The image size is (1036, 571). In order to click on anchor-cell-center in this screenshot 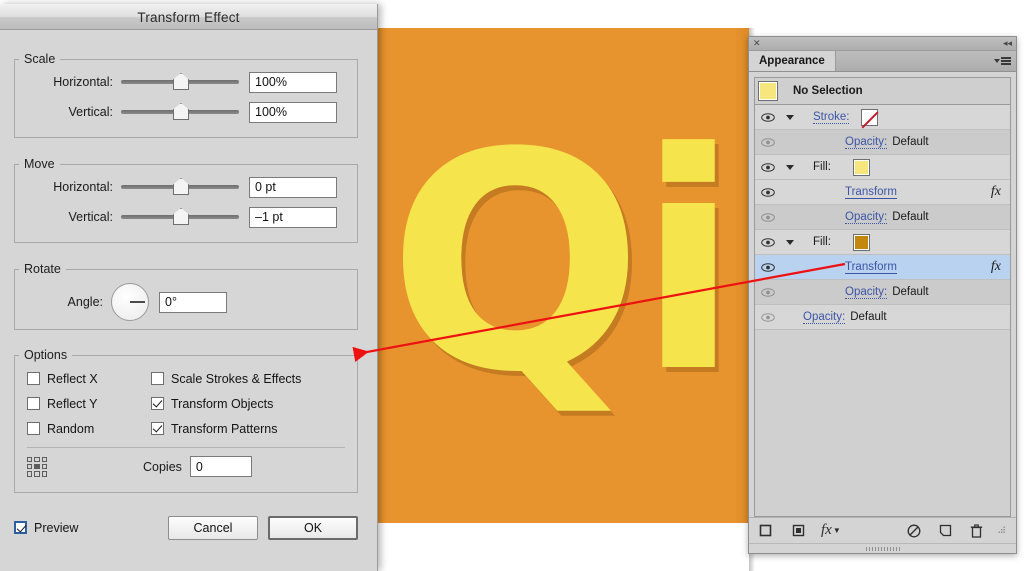, I will do `click(37, 466)`.